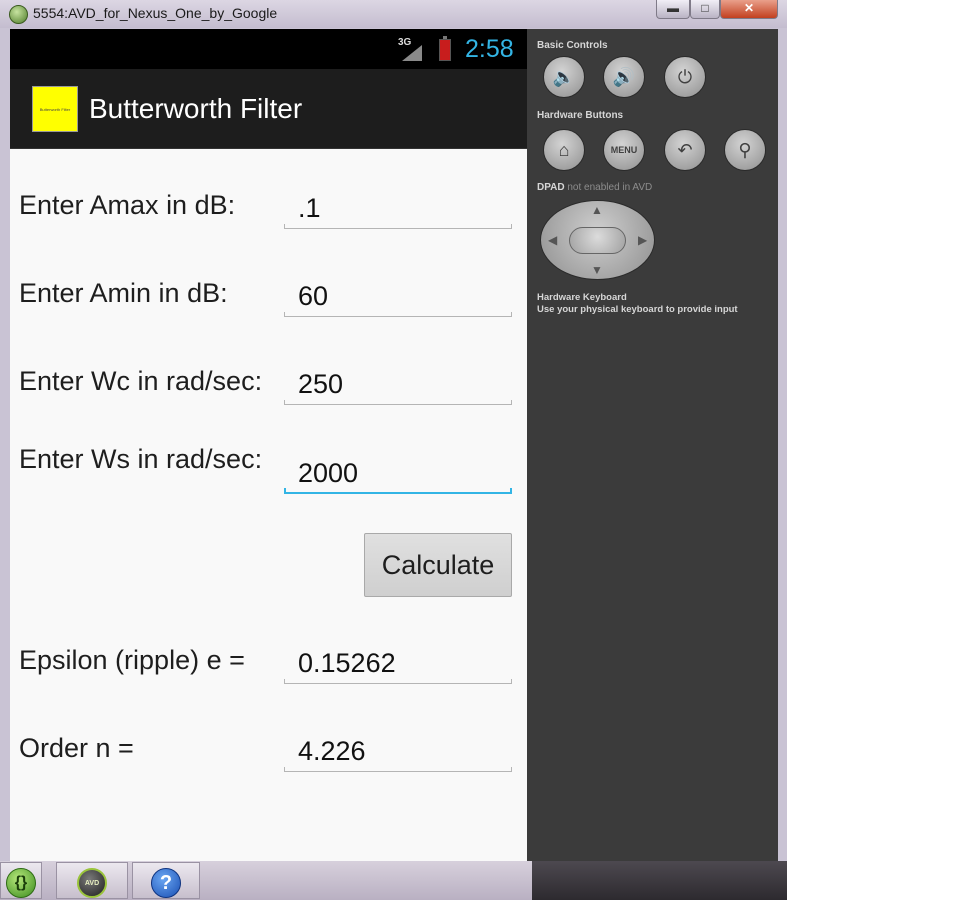  What do you see at coordinates (76, 748) in the screenshot?
I see `order-label: Order n =` at bounding box center [76, 748].